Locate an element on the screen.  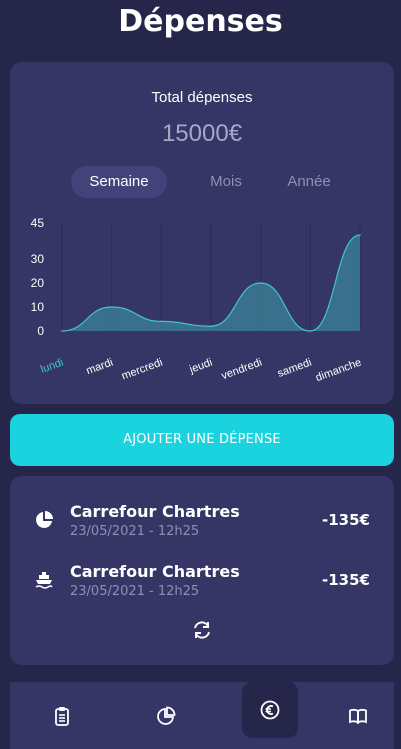
period-tabs: Semaine Mois Année is located at coordinates (202, 182).